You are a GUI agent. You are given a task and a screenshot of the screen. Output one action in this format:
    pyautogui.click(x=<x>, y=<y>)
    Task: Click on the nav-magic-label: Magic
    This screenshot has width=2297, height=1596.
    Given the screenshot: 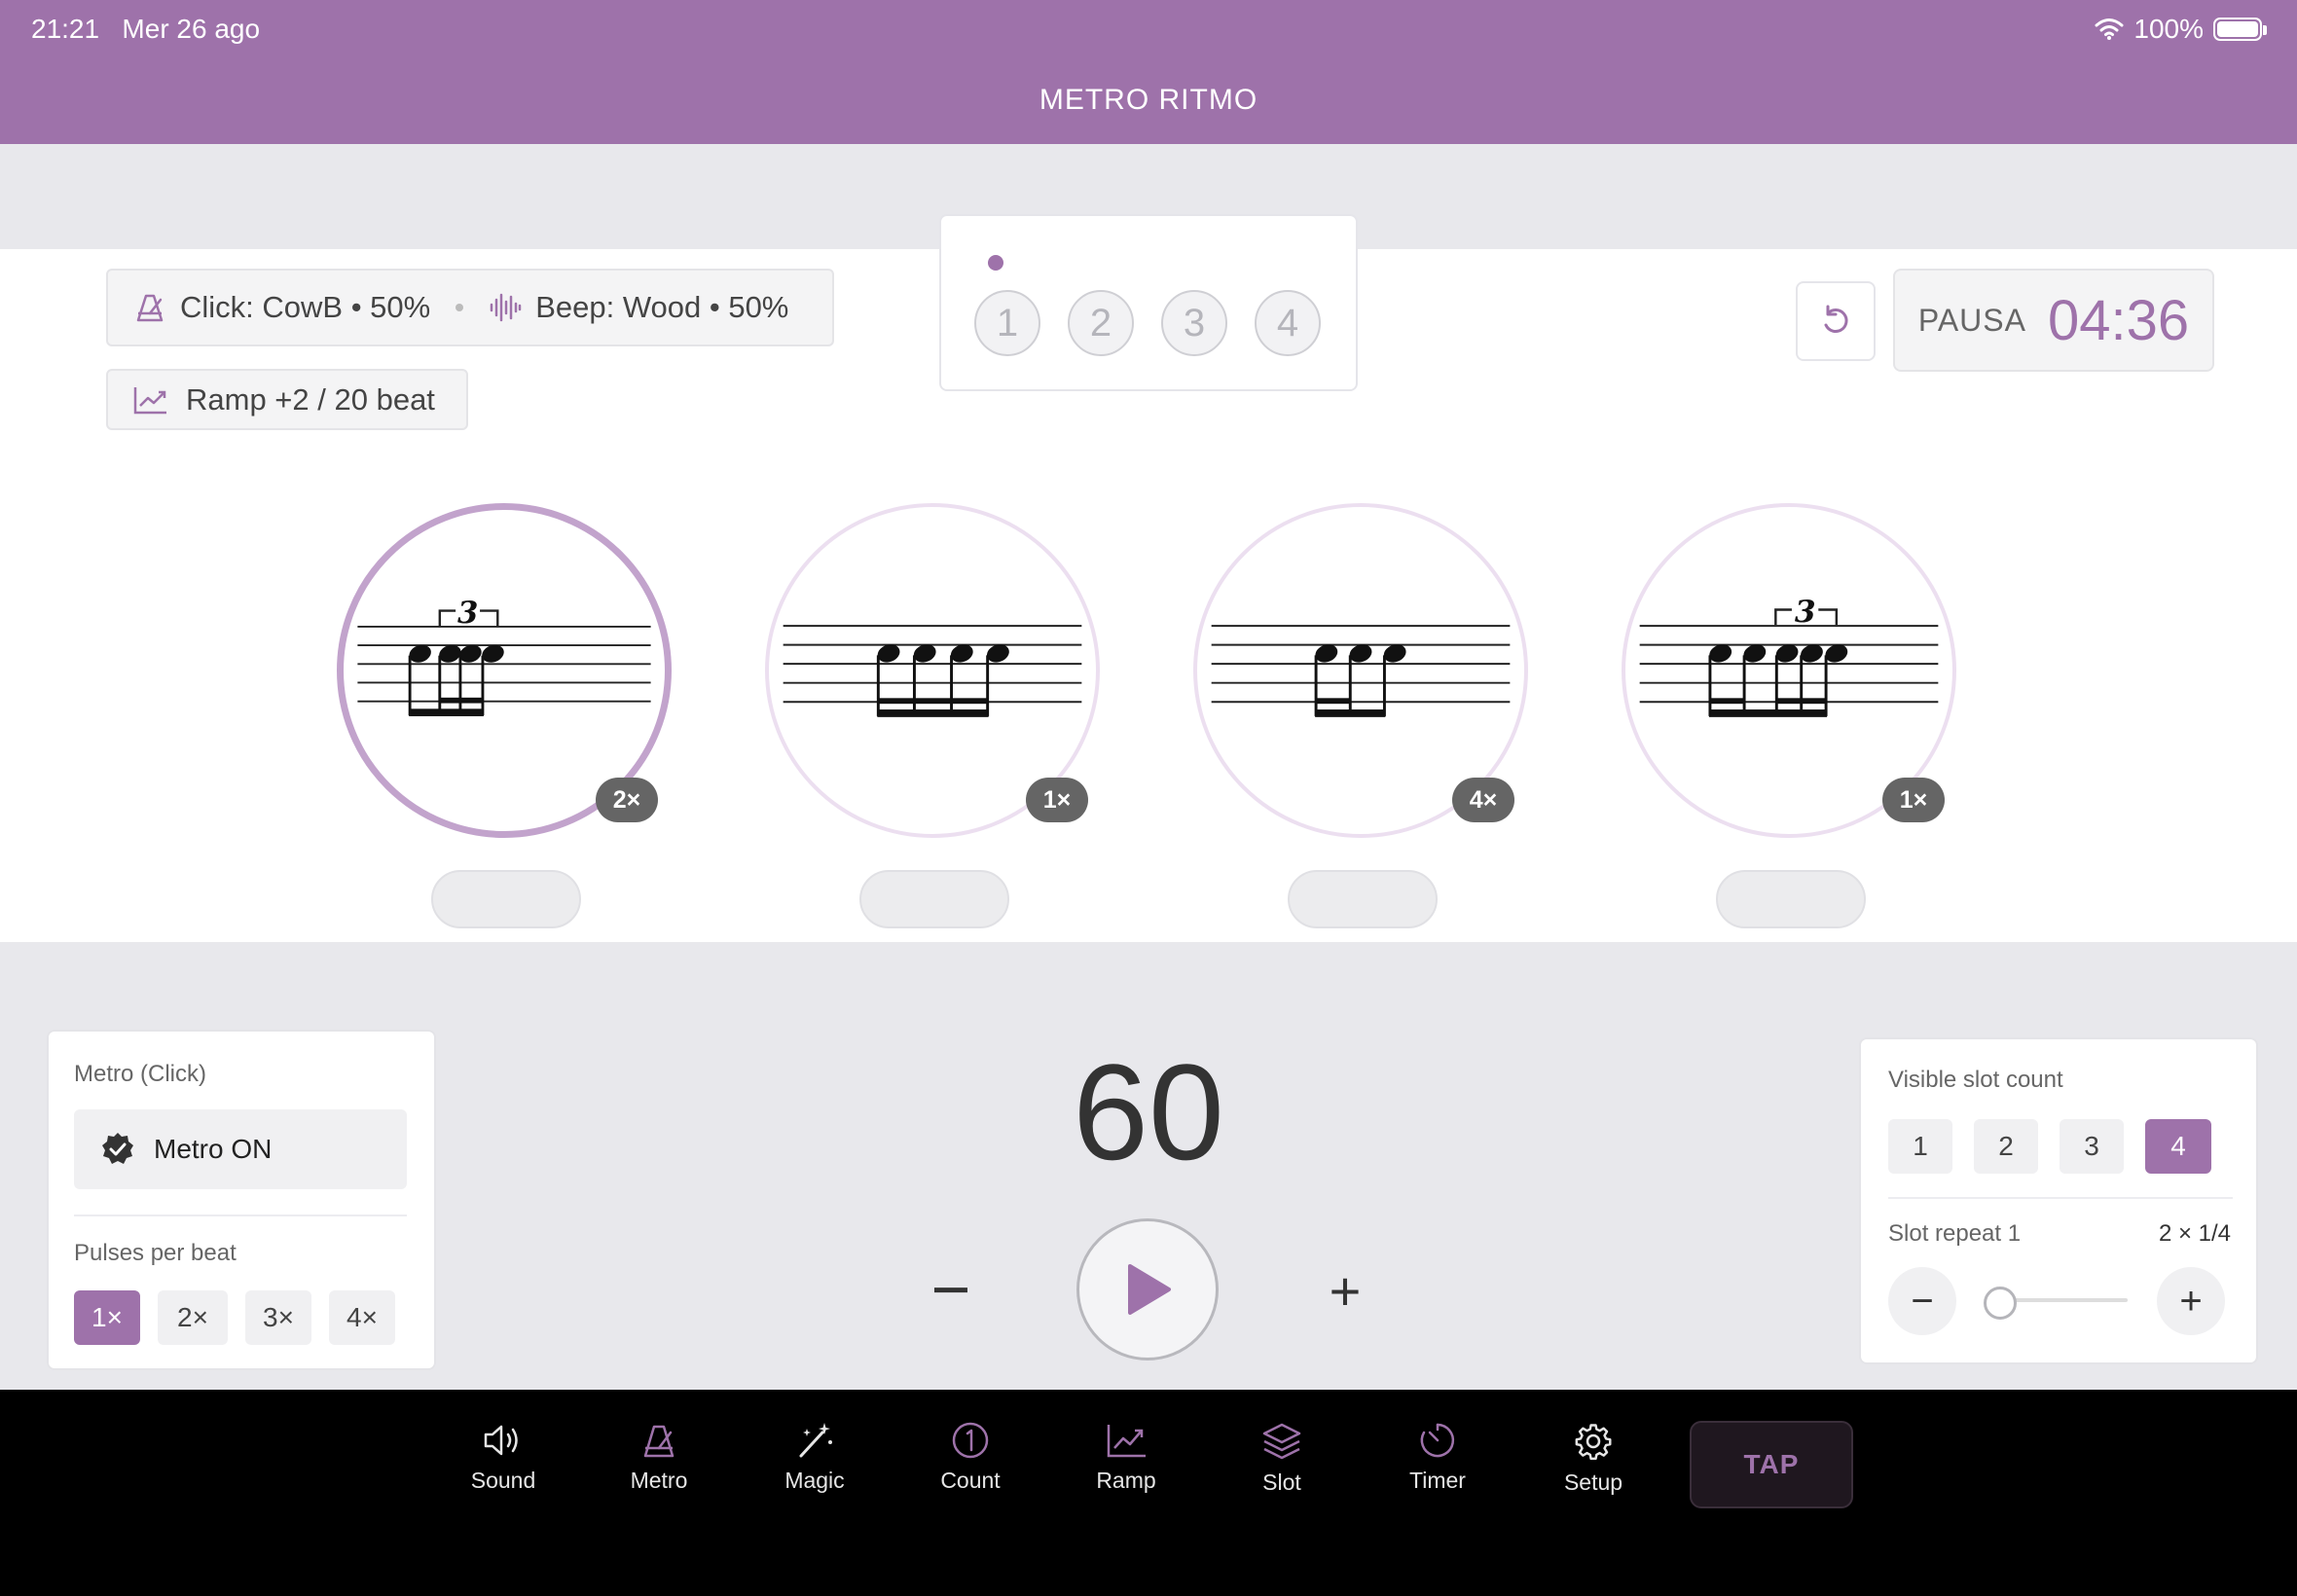 What is the action you would take?
    pyautogui.click(x=814, y=1481)
    